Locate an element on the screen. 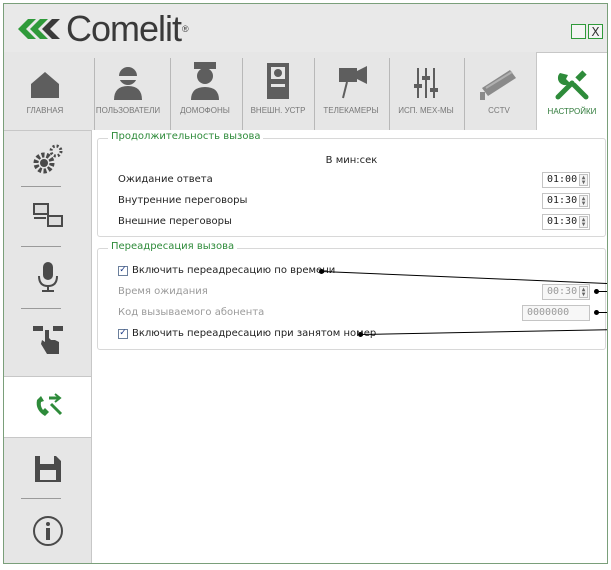  sidebar-item-network is located at coordinates (47, 216).